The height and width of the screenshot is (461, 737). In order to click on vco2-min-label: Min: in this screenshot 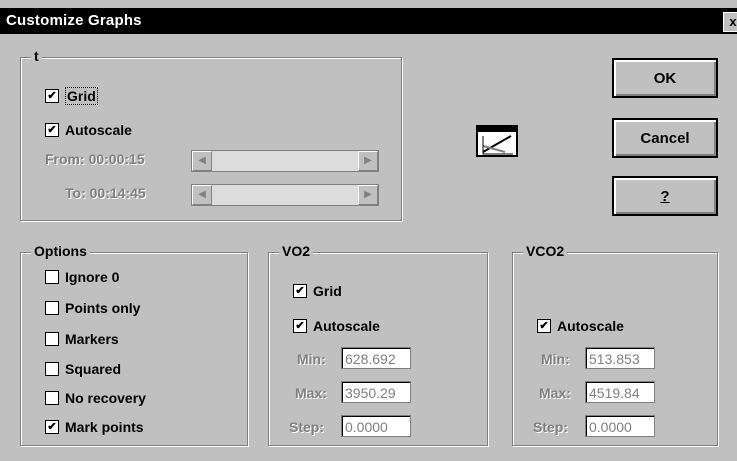, I will do `click(555, 359)`.